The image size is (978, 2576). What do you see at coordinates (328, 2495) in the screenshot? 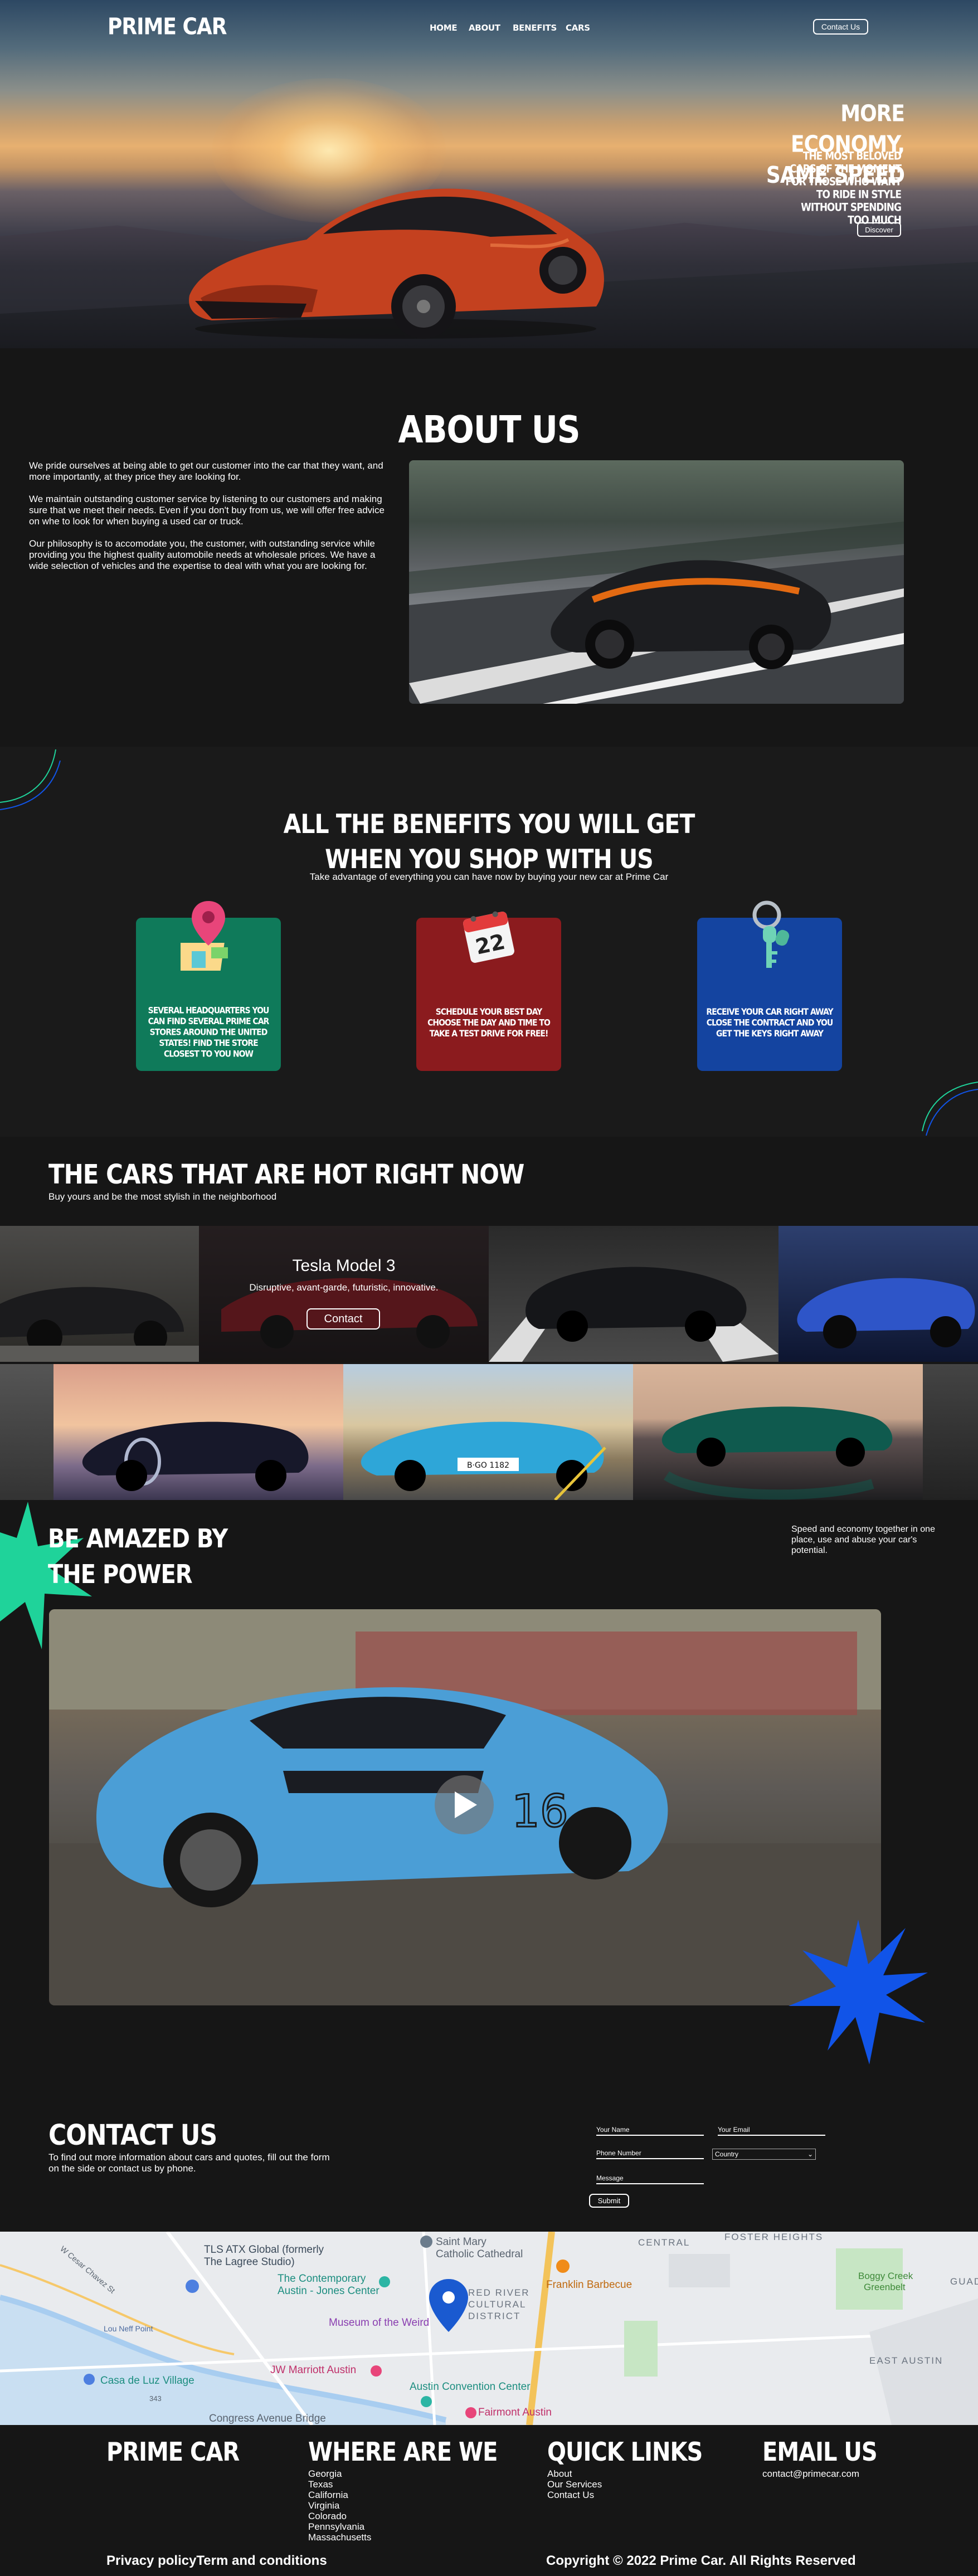
I see `location-item: California` at bounding box center [328, 2495].